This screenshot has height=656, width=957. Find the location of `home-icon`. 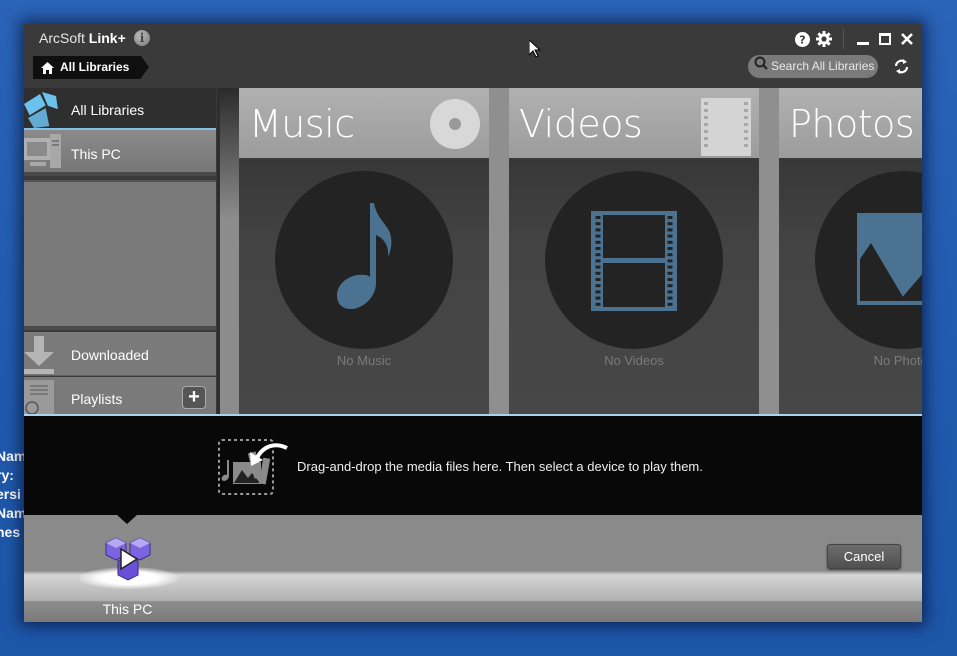

home-icon is located at coordinates (47, 67).